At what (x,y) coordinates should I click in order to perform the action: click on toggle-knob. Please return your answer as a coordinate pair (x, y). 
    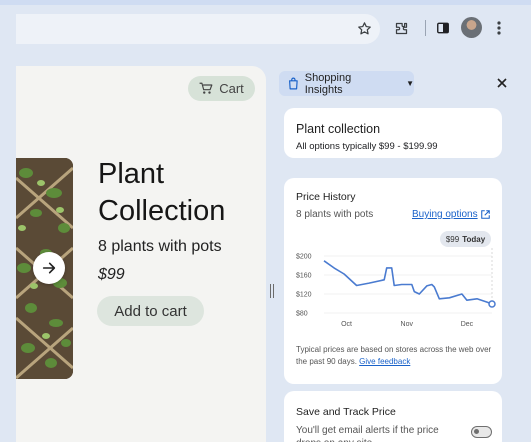
    Looking at the image, I should click on (476, 431).